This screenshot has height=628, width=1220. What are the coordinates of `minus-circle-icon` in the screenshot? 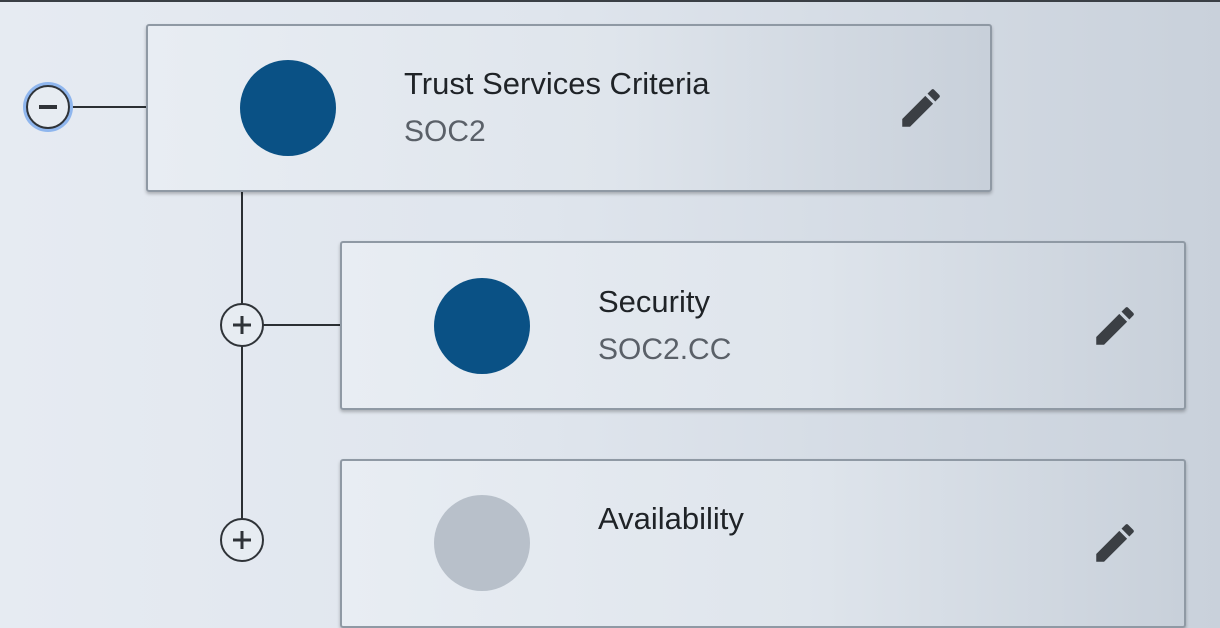 It's located at (48, 107).